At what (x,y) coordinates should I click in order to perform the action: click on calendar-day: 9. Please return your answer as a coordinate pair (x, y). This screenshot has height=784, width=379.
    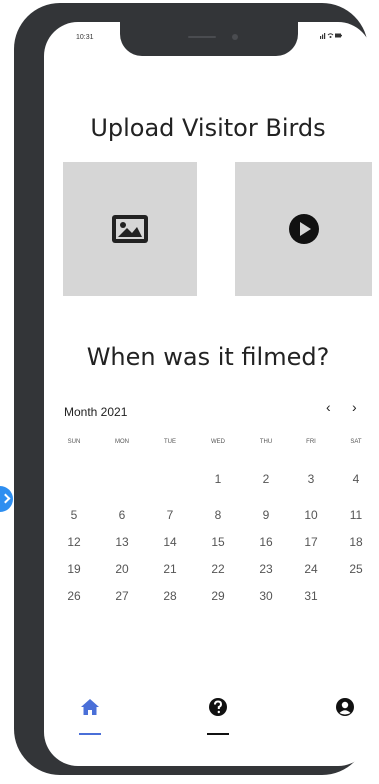
    Looking at the image, I should click on (266, 515).